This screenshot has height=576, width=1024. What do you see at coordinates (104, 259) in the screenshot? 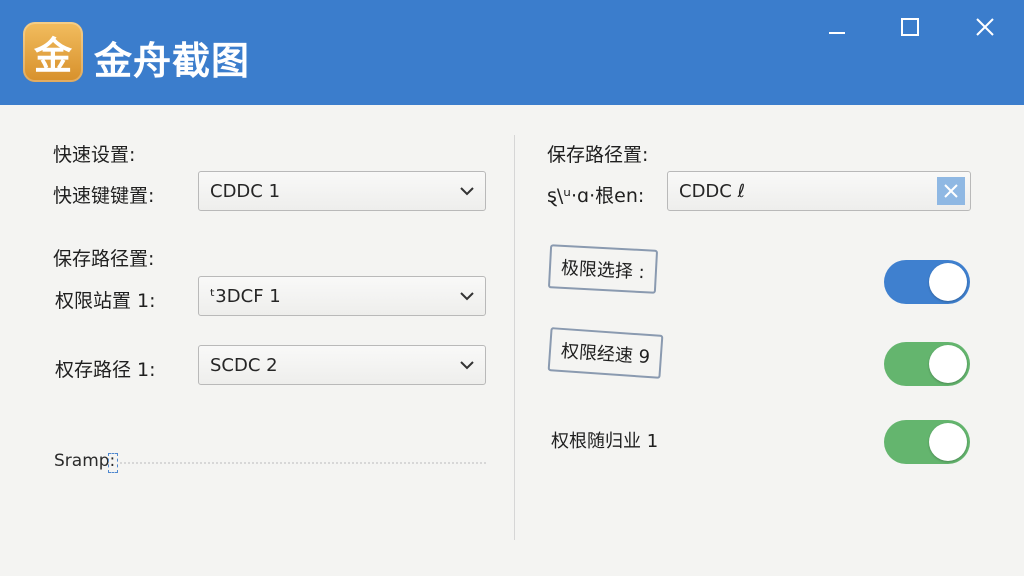
I see `save-path-heading: 保存路径置:` at bounding box center [104, 259].